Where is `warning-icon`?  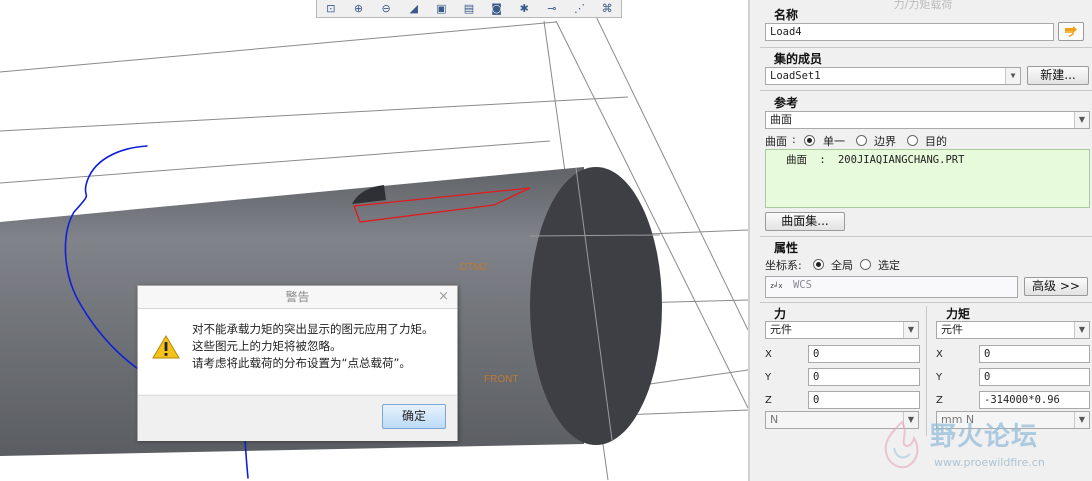 warning-icon is located at coordinates (166, 347).